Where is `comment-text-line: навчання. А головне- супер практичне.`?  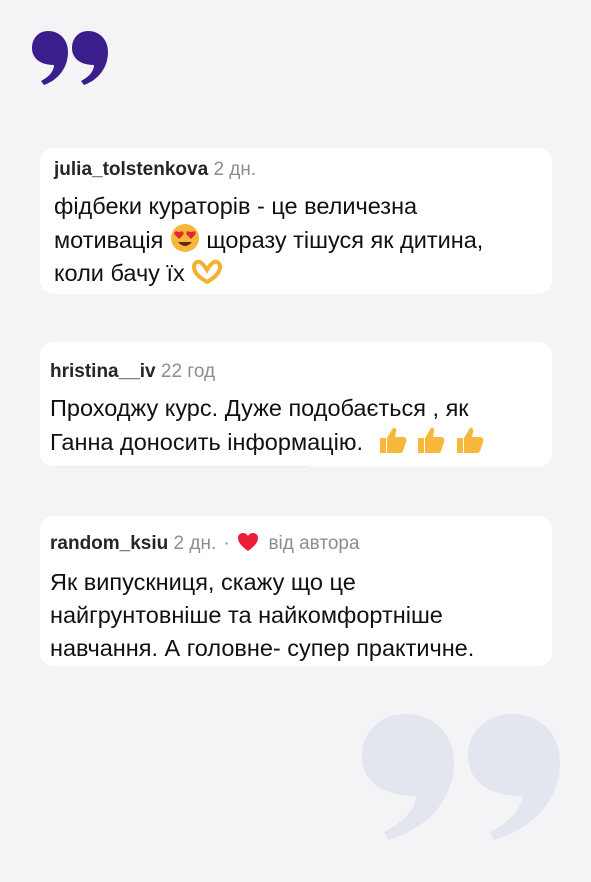
comment-text-line: навчання. А головне- супер практичне. is located at coordinates (262, 648).